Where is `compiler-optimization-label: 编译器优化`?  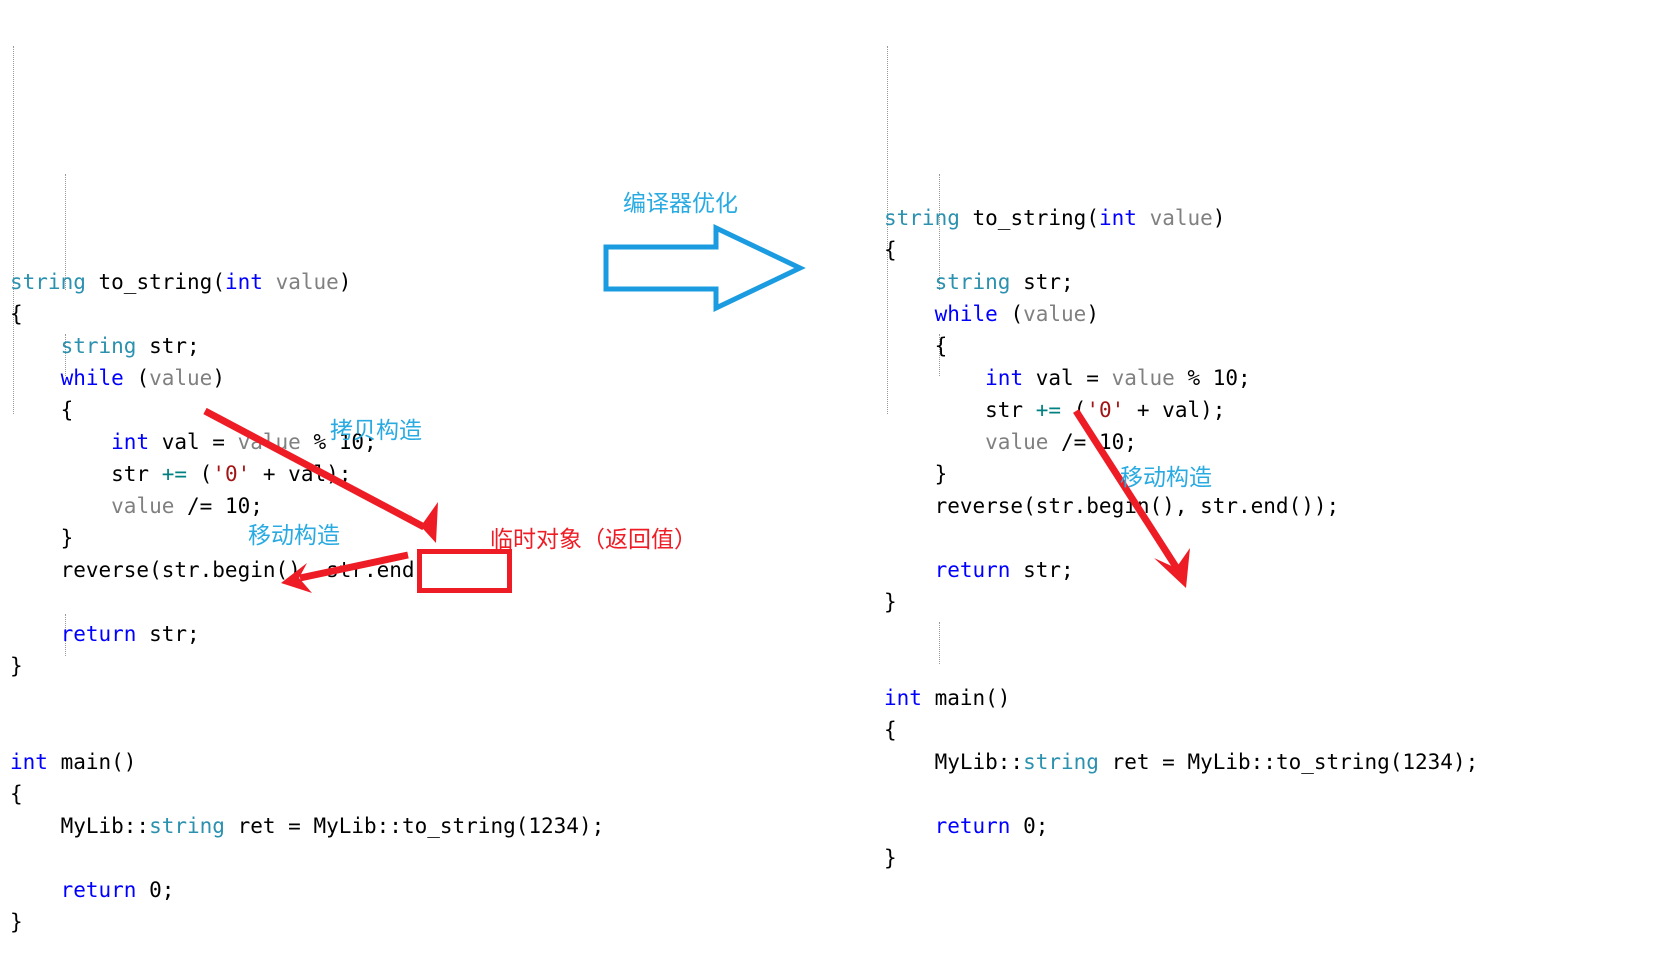
compiler-optimization-label: 编译器优化 is located at coordinates (680, 204).